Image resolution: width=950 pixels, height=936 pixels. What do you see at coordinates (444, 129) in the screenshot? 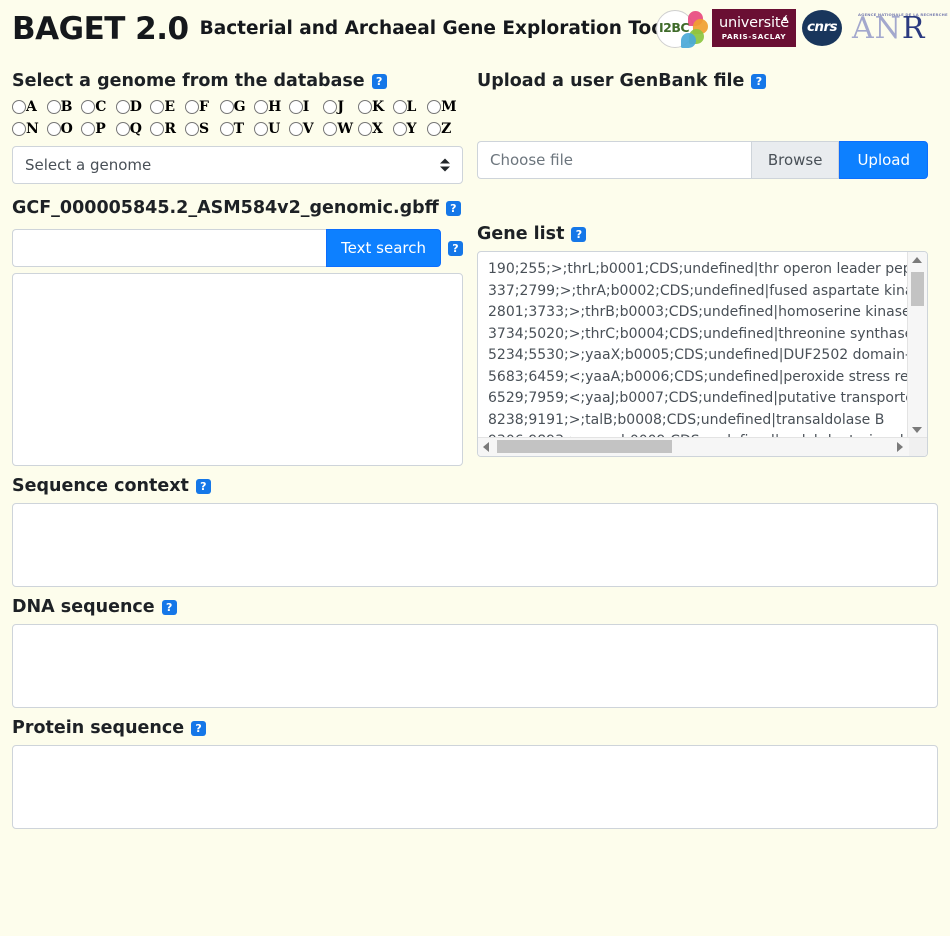
I see `alphabet-radio-Z: Z` at bounding box center [444, 129].